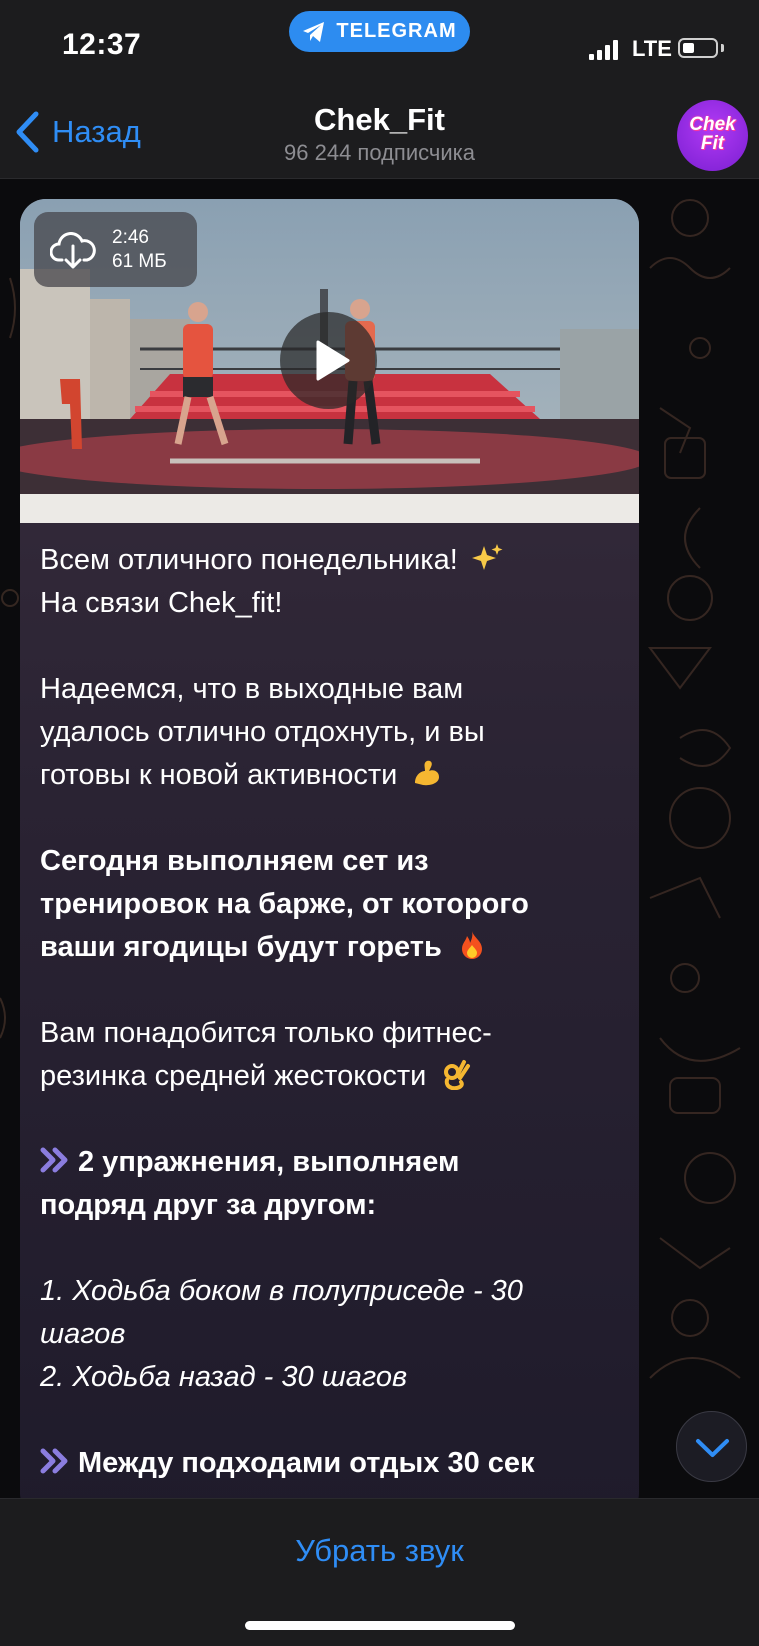  Describe the element at coordinates (688, 48) in the screenshot. I see `battery-level` at that location.